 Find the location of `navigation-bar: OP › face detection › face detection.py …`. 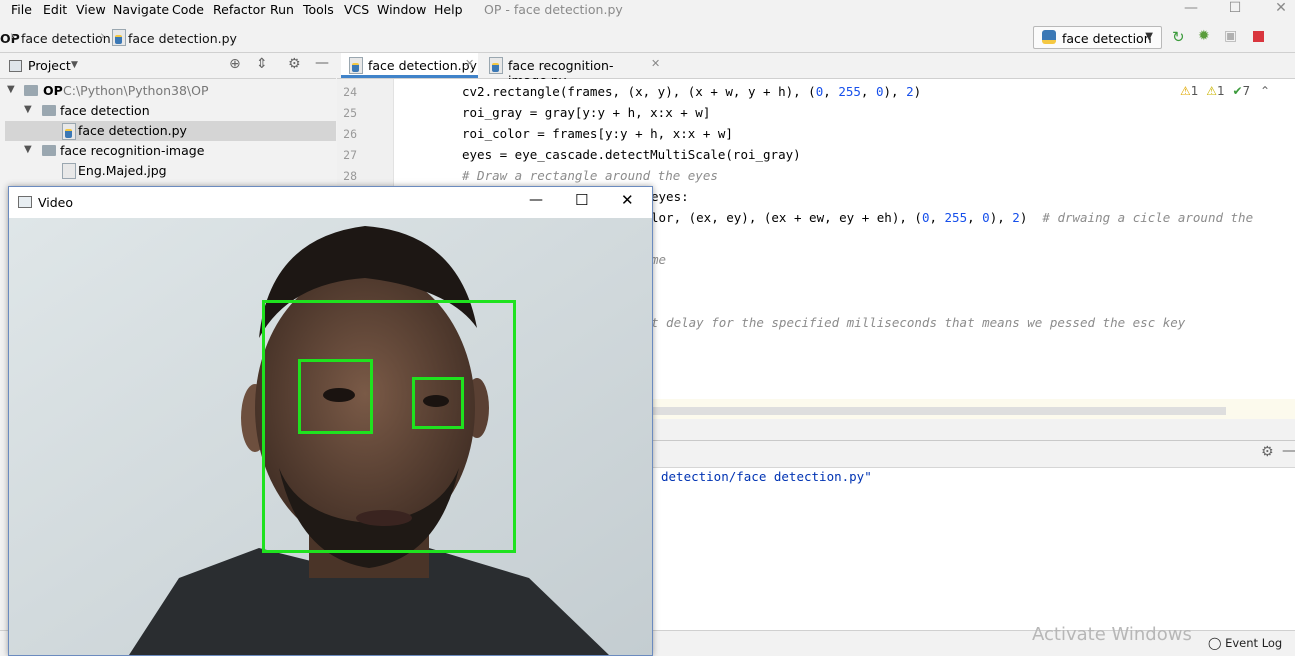

navigation-bar: OP › face detection › face detection.py … is located at coordinates (647, 38).